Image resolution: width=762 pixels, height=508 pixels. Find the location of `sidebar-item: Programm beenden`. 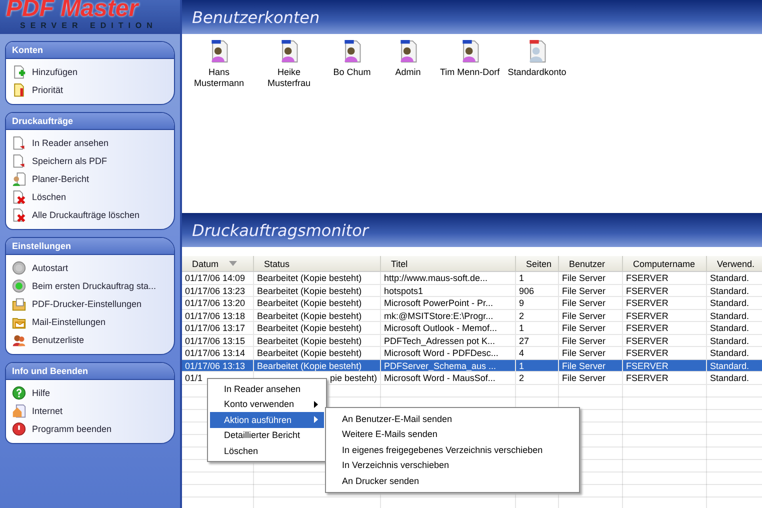

sidebar-item: Programm beenden is located at coordinates (90, 429).